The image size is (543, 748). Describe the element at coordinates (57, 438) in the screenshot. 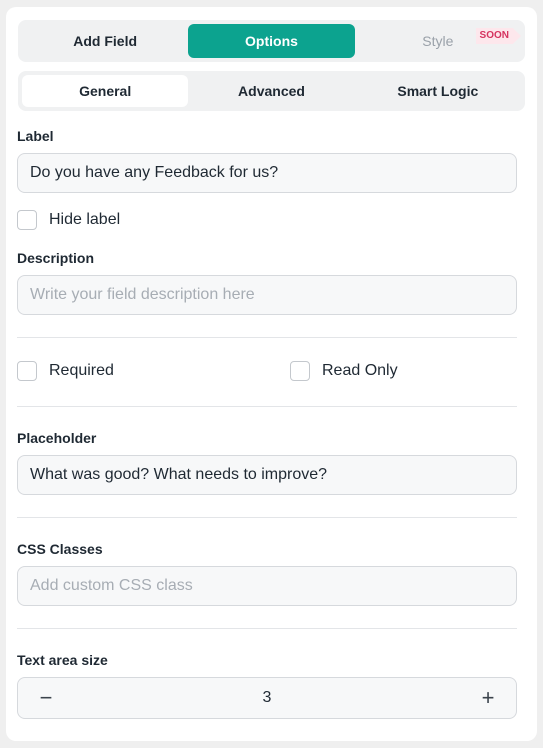

I see `placeholder-field-label: Placeholder` at that location.